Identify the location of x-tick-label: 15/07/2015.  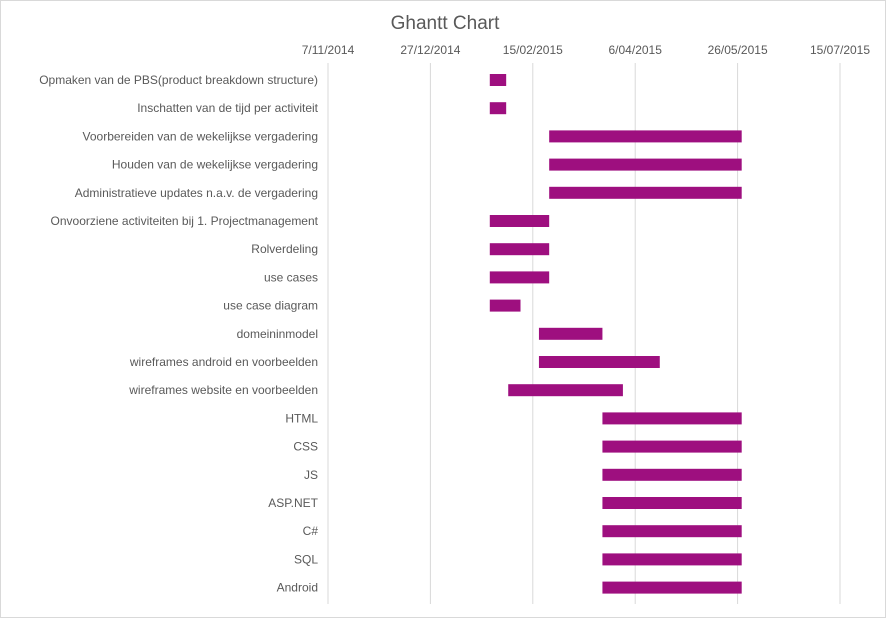
(840, 50).